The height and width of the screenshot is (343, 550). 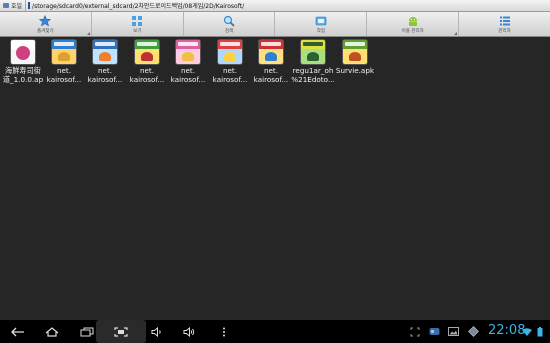 I want to click on home-nav-icon, so click(x=52, y=331).